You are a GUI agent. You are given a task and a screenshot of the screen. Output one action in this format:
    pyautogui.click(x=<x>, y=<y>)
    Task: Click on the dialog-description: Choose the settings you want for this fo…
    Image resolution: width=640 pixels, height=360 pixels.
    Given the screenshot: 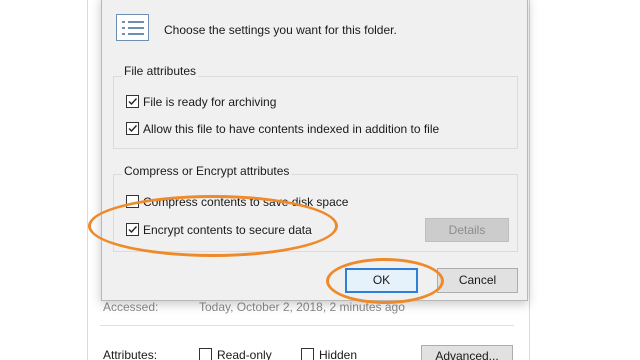 What is the action you would take?
    pyautogui.click(x=280, y=30)
    